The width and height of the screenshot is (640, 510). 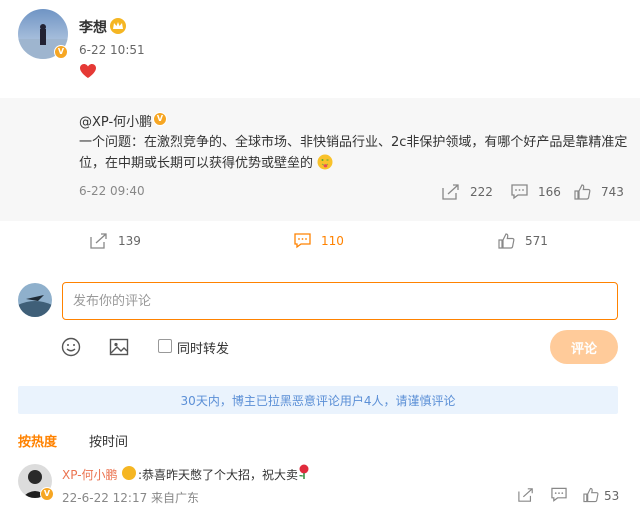 I want to click on moderation-notice: 30天内，博主已拉黑恶意评论用户4人，请谨慎评论, so click(x=318, y=400).